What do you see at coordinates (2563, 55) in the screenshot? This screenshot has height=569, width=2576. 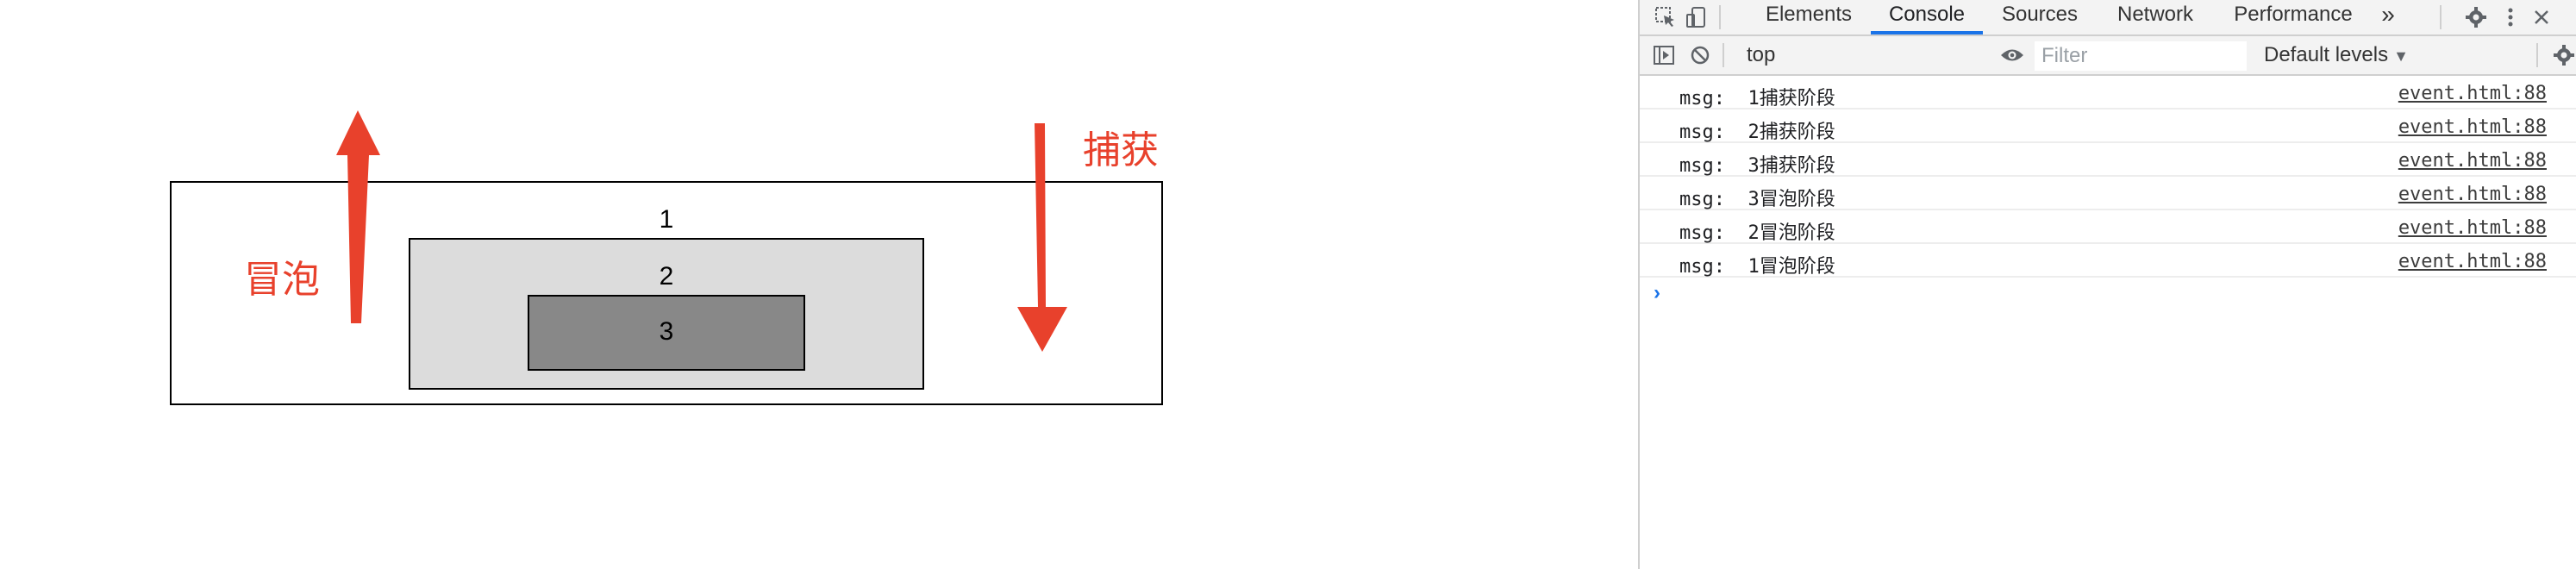 I see `console-settings-gear-icon` at bounding box center [2563, 55].